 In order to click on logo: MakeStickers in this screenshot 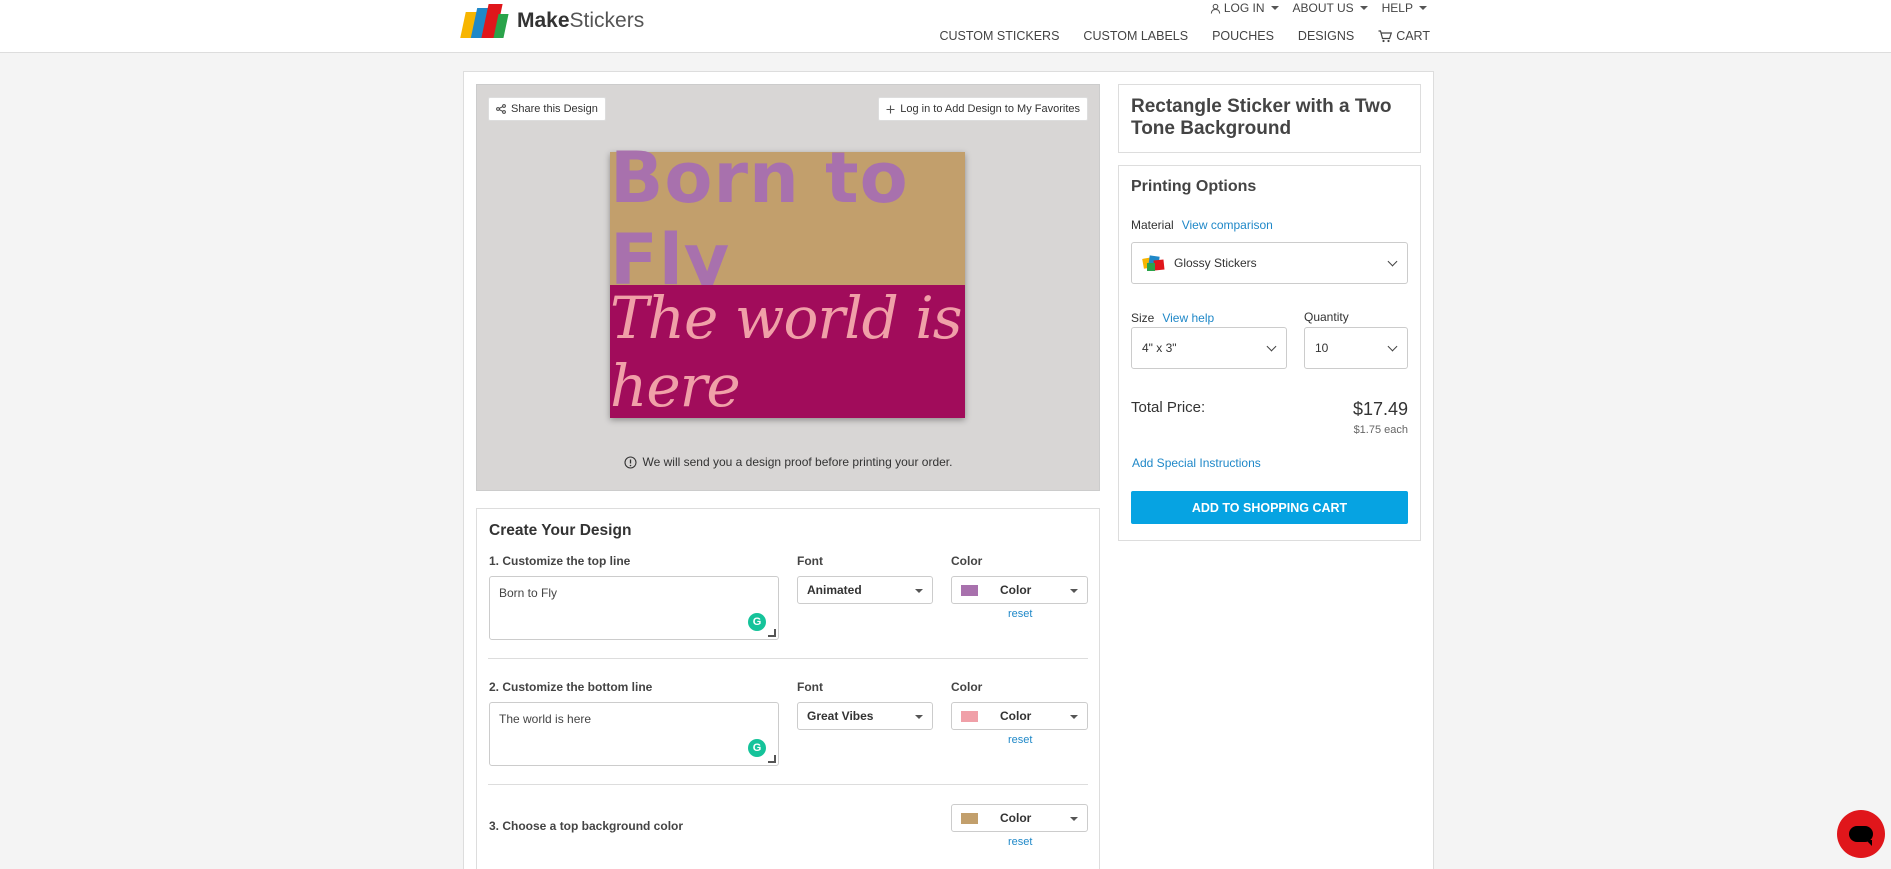, I will do `click(552, 21)`.